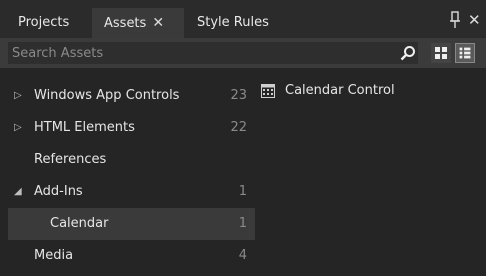 The image size is (486, 276). What do you see at coordinates (79, 223) in the screenshot?
I see `tree-item-label: Calendar` at bounding box center [79, 223].